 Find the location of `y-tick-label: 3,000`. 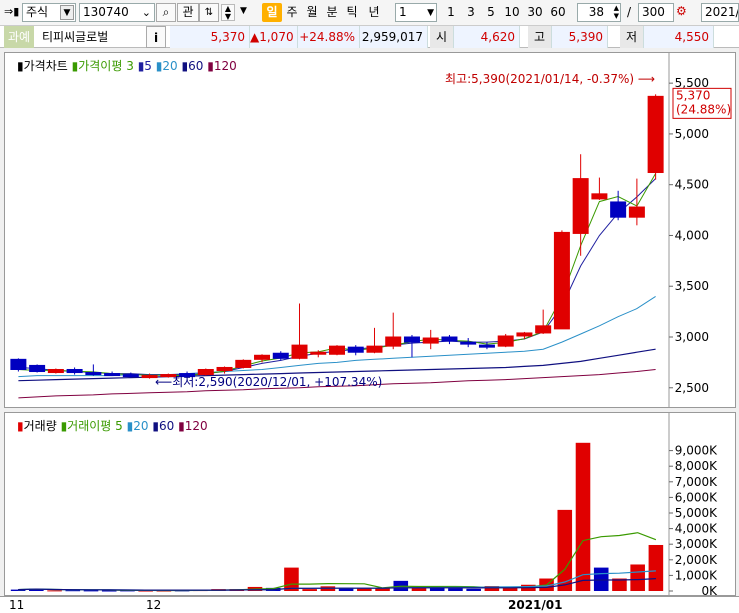

y-tick-label: 3,000 is located at coordinates (692, 337).